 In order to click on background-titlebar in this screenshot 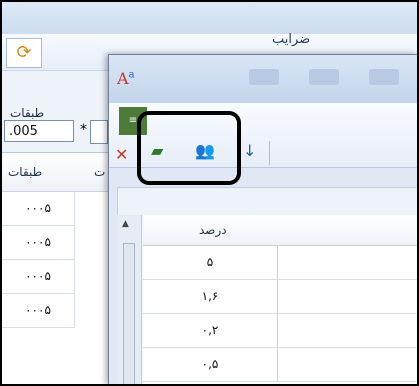, I will do `click(209, 18)`.